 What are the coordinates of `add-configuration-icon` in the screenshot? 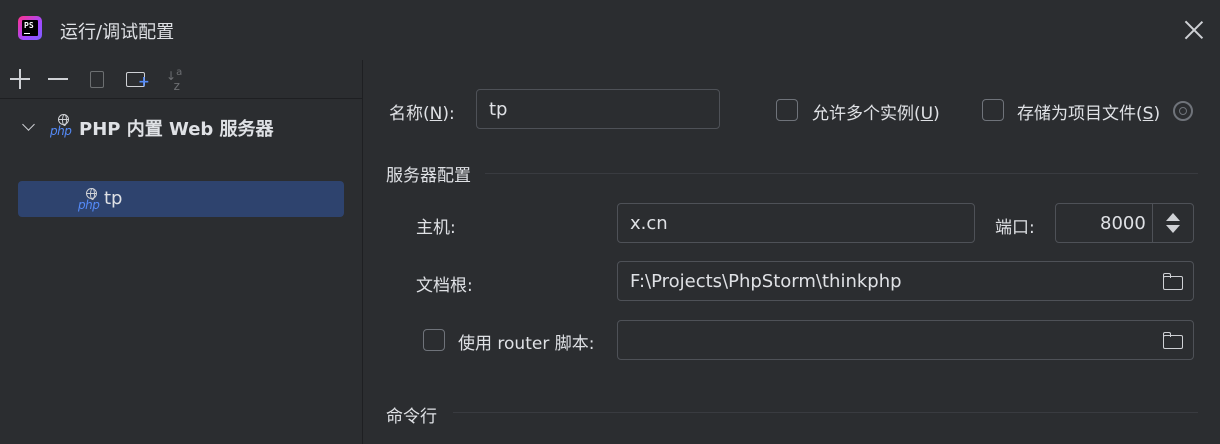 It's located at (20, 79).